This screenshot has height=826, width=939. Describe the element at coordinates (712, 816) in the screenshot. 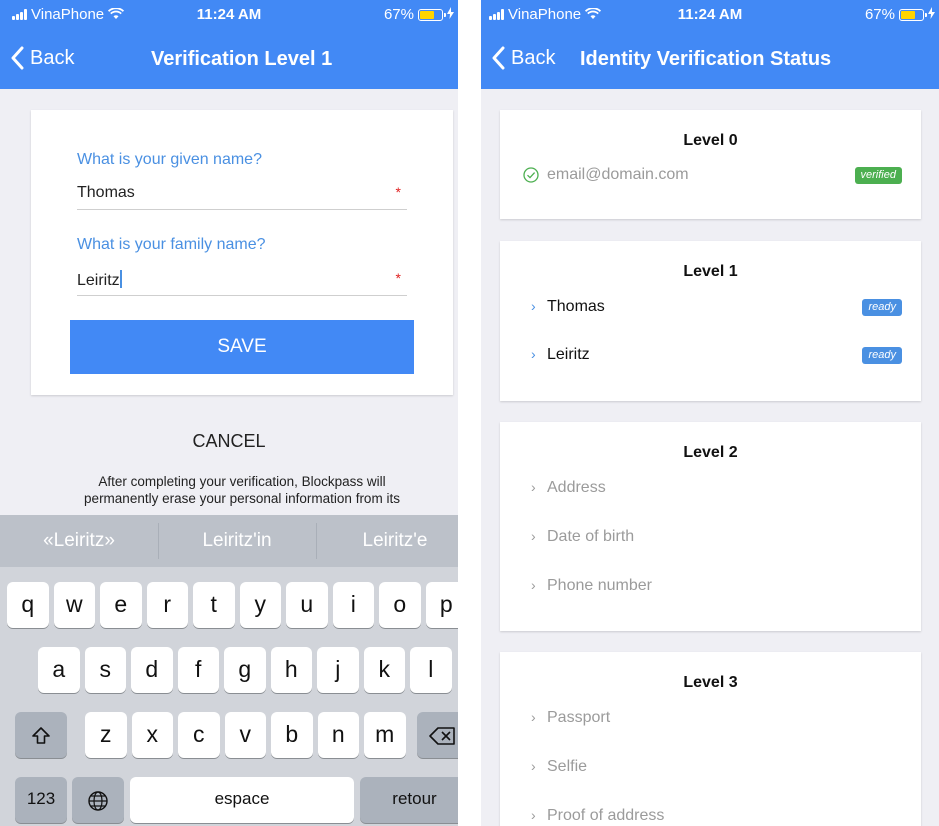

I see `proof-of-address-row: › Proof of address` at that location.